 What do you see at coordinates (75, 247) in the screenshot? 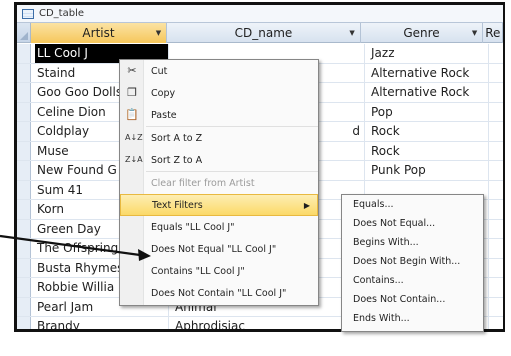
I see `annotation-arrow-icon` at bounding box center [75, 247].